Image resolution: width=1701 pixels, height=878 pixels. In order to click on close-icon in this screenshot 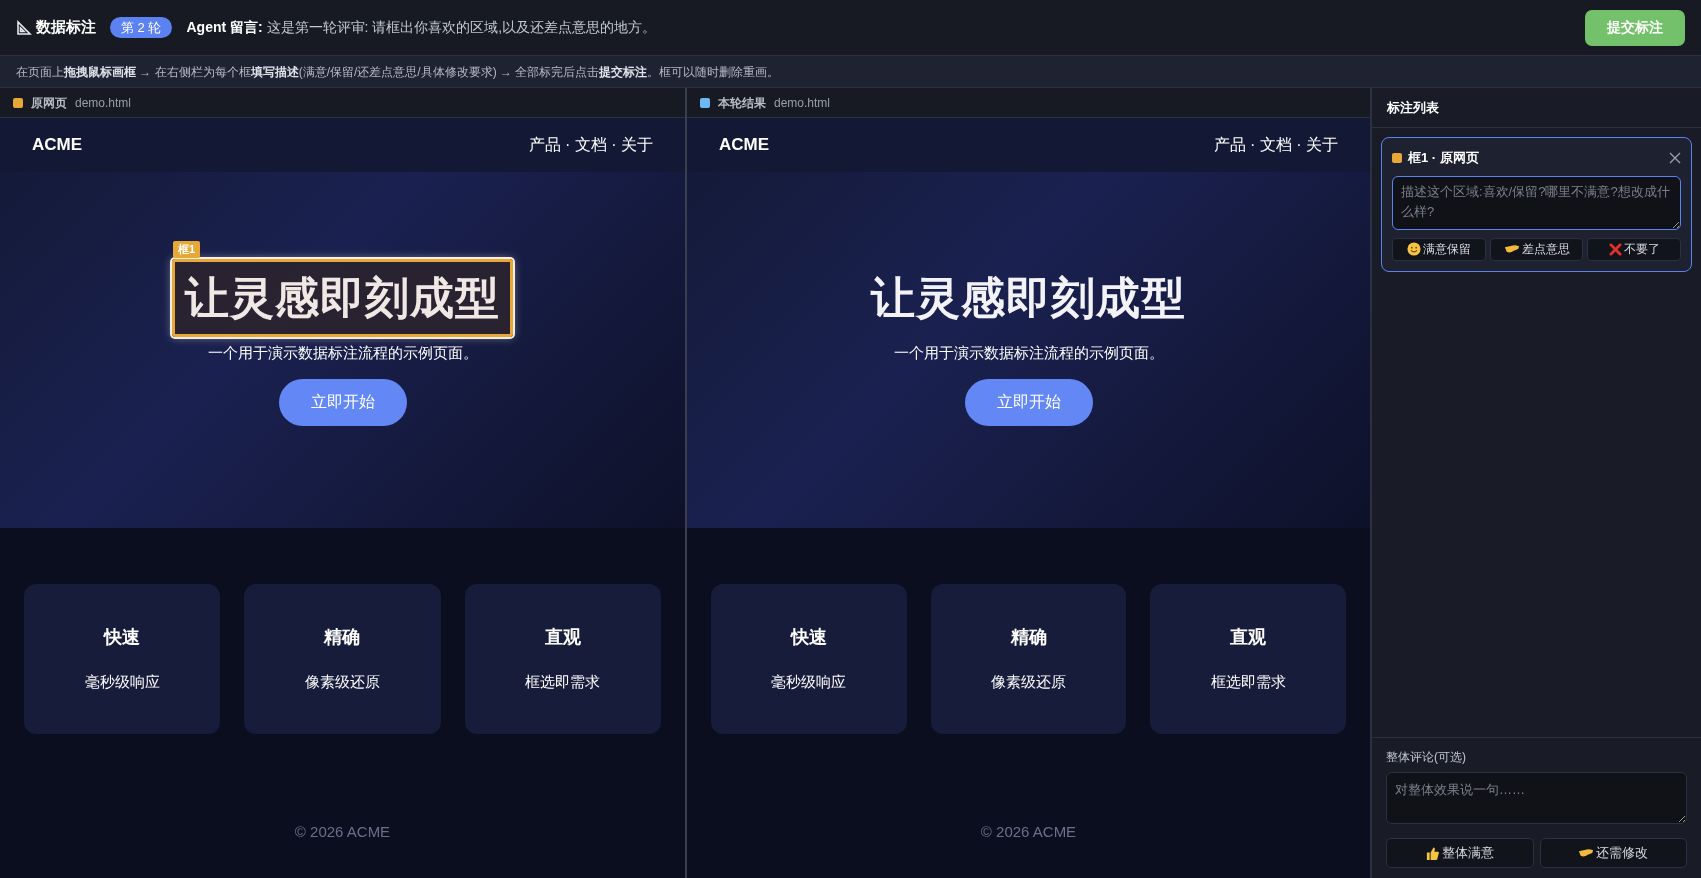, I will do `click(1675, 157)`.